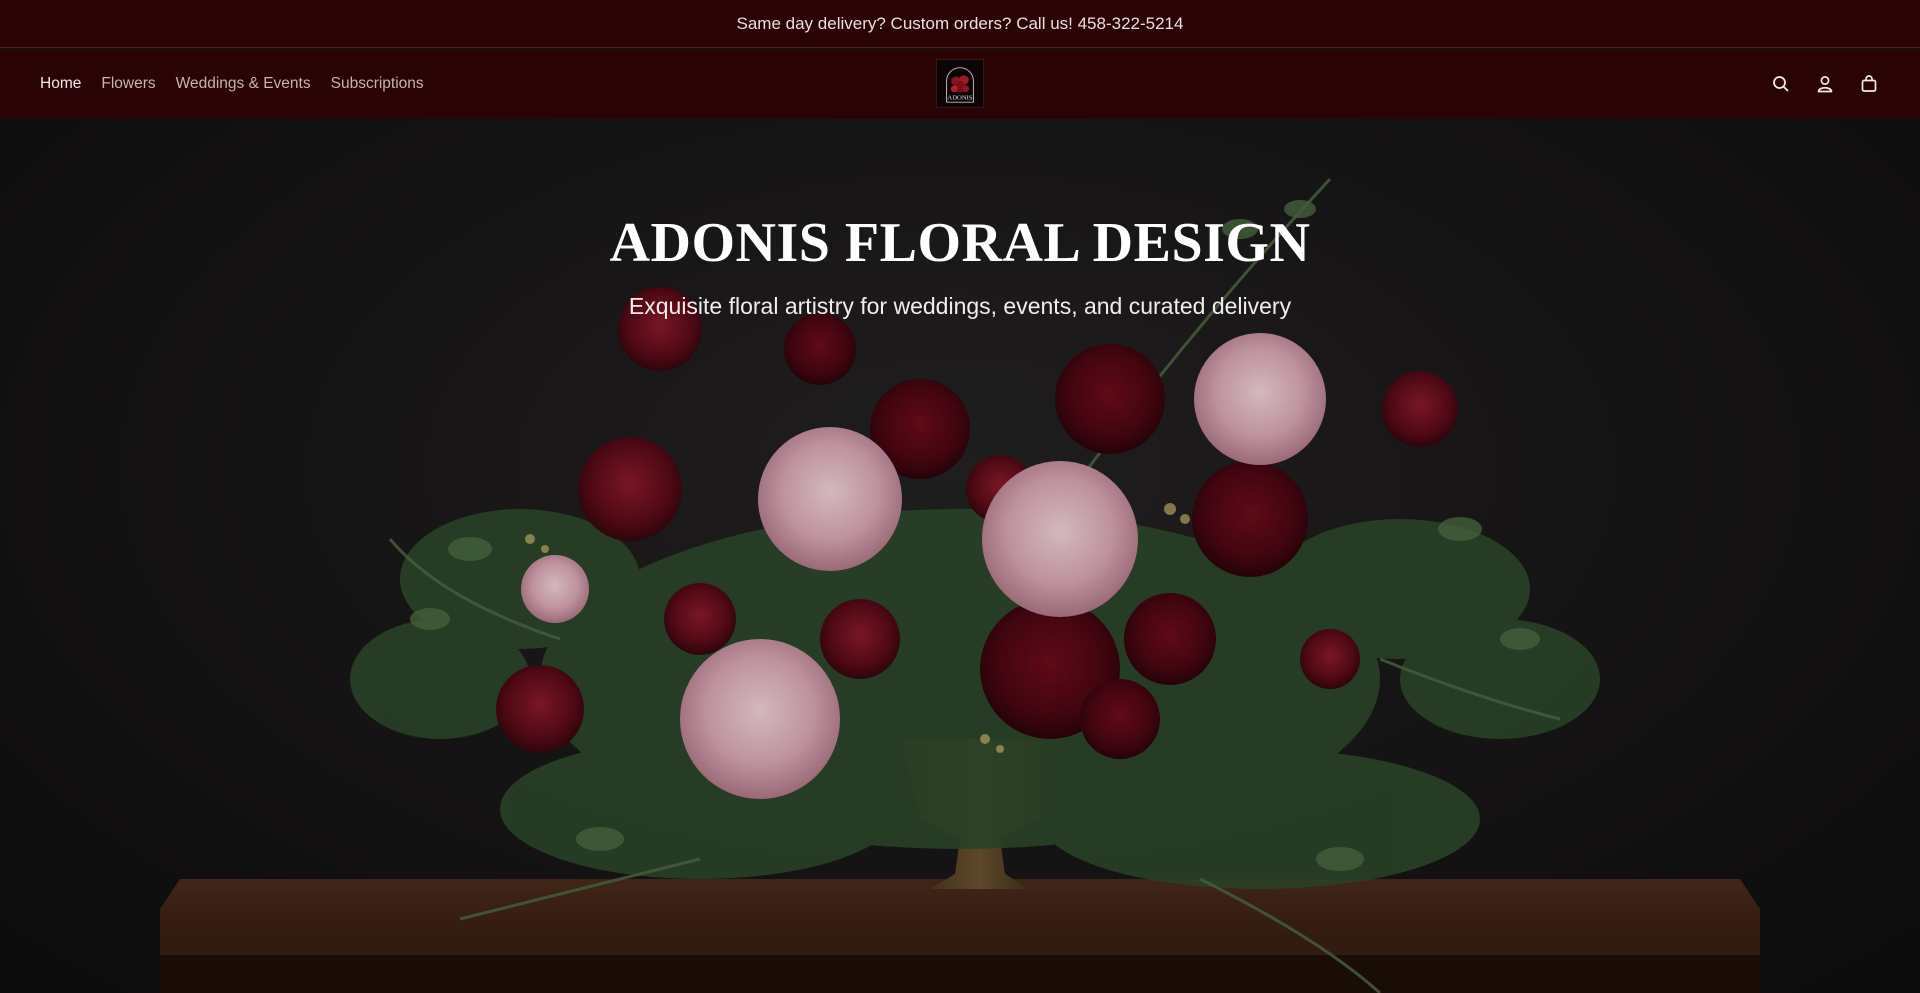 The width and height of the screenshot is (1920, 993). What do you see at coordinates (243, 84) in the screenshot?
I see `nav-item-weddings-events: Weddings & Events` at bounding box center [243, 84].